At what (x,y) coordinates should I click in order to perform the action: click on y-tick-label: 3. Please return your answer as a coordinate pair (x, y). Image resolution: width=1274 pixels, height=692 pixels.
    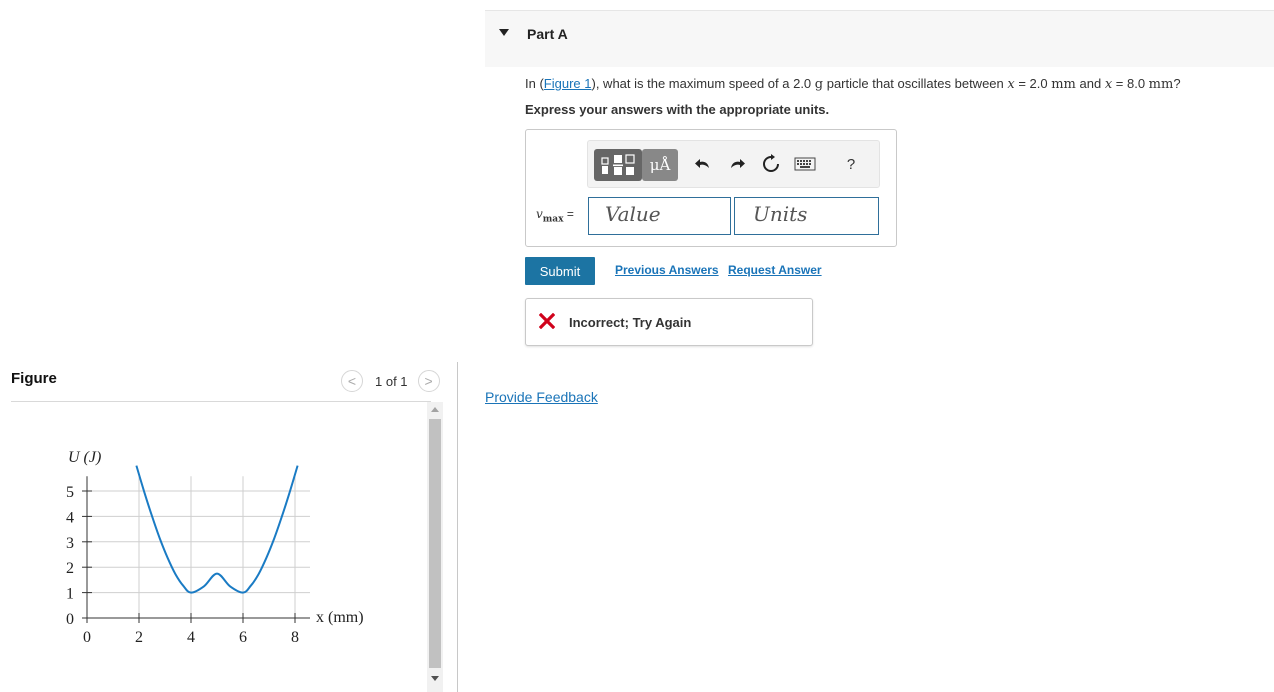
    Looking at the image, I should click on (70, 543).